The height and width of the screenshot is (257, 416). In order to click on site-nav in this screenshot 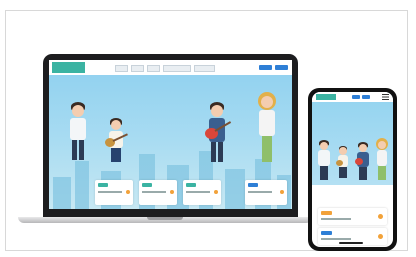, I will do `click(165, 68)`.